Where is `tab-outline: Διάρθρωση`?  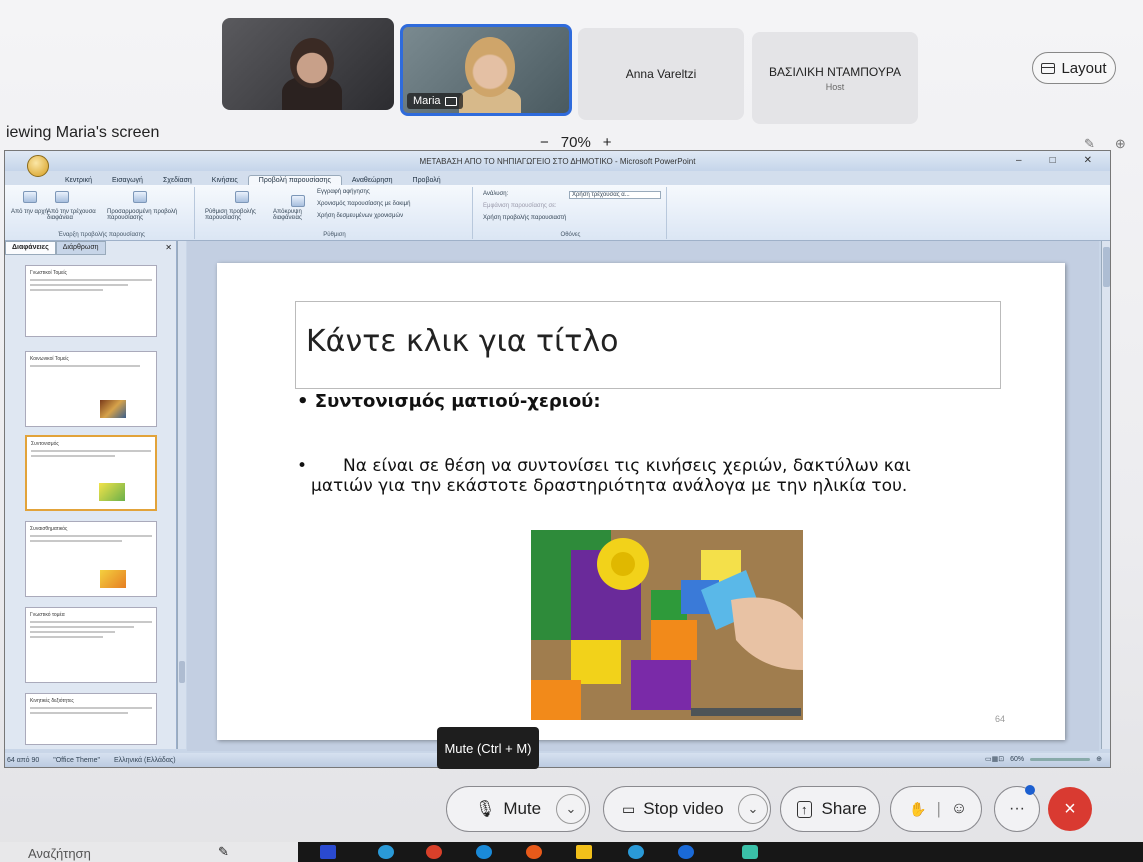
tab-outline: Διάρθρωση is located at coordinates (80, 248).